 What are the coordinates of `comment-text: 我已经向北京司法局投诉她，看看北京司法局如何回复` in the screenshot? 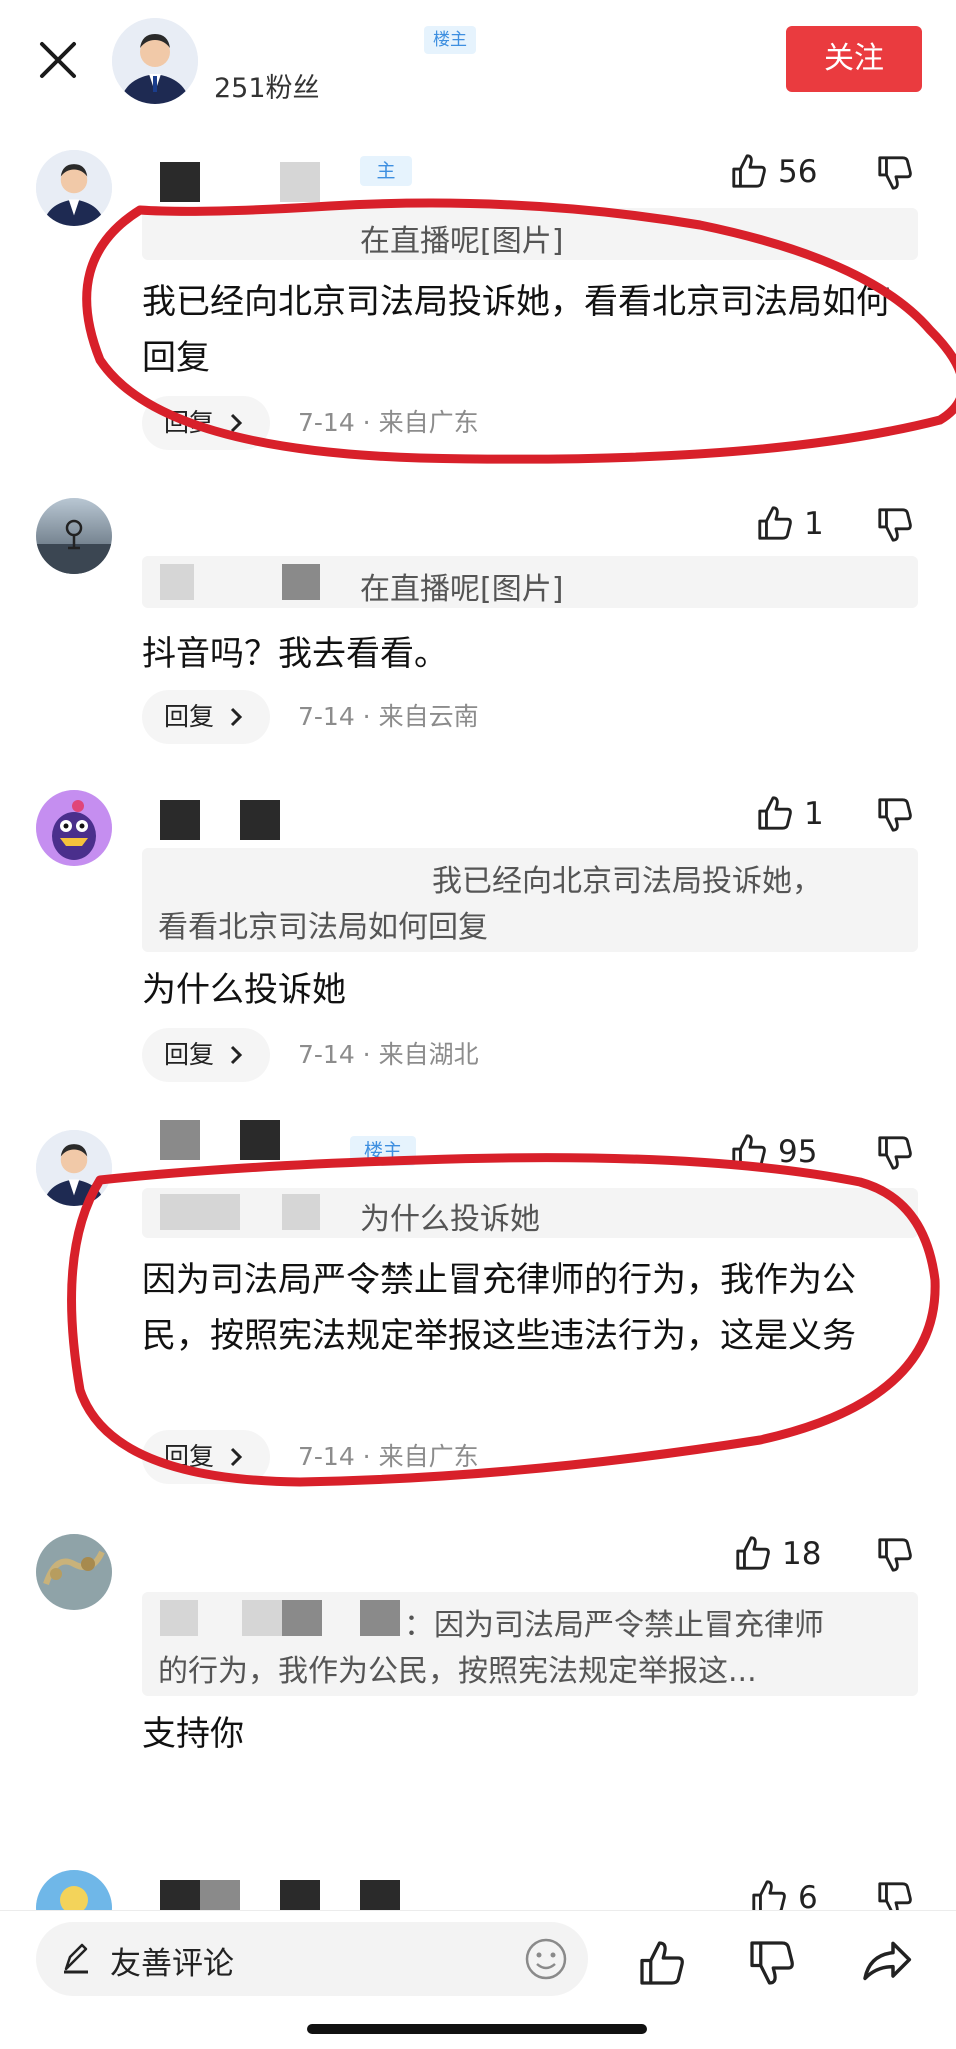 It's located at (516, 330).